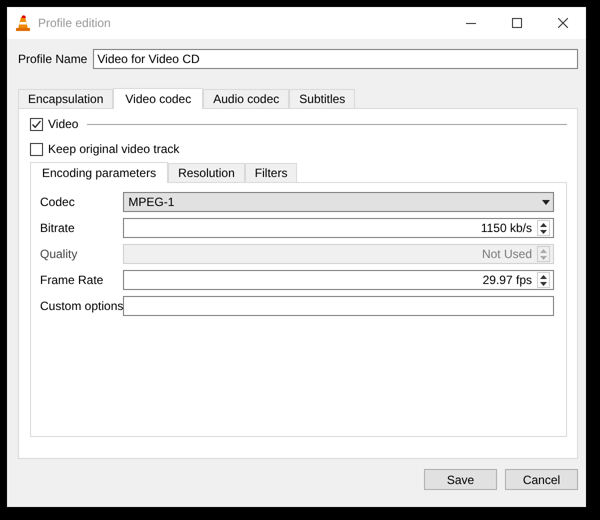 Image resolution: width=600 pixels, height=520 pixels. I want to click on window-title: Profile edition, so click(75, 23).